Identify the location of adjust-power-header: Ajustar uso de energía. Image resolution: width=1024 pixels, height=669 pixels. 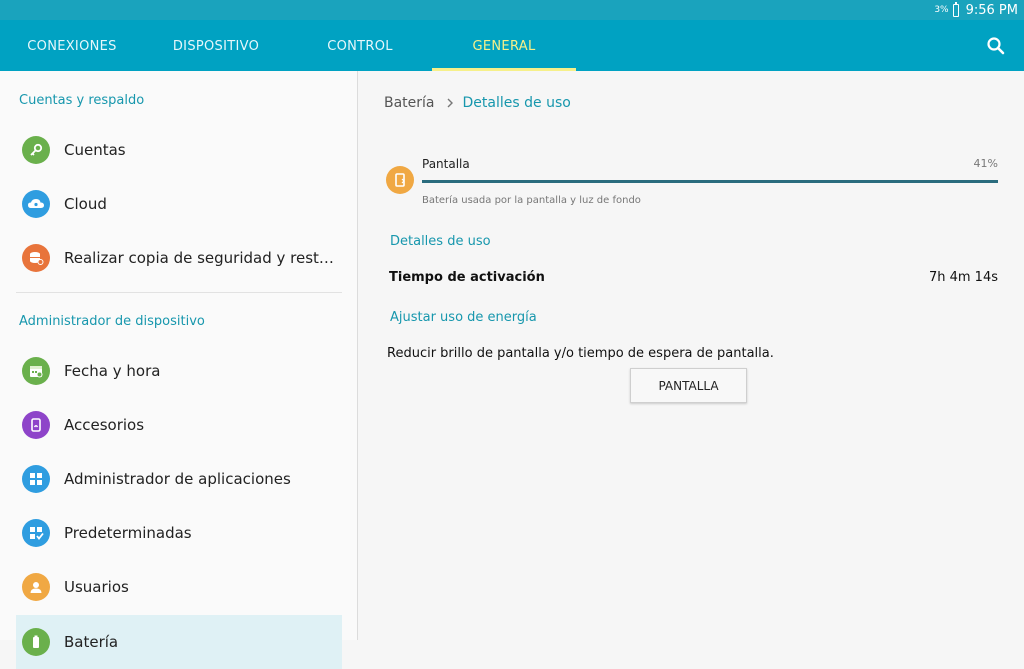
(463, 317).